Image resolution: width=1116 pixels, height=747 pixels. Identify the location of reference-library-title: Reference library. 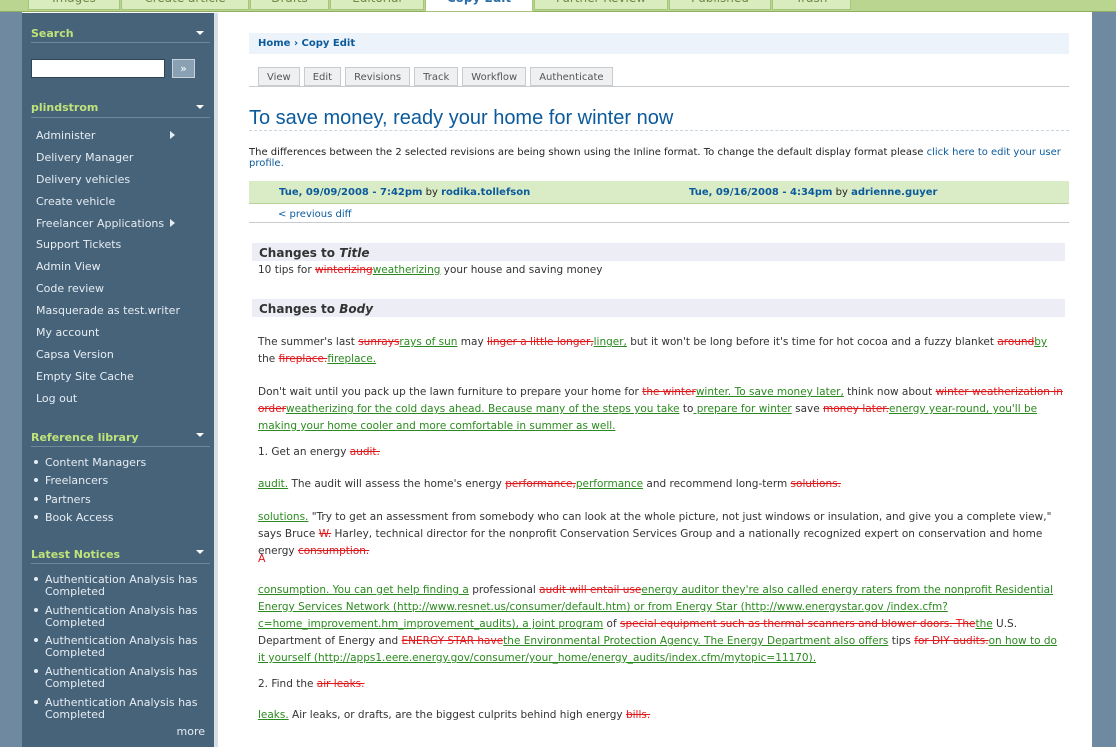
(85, 437).